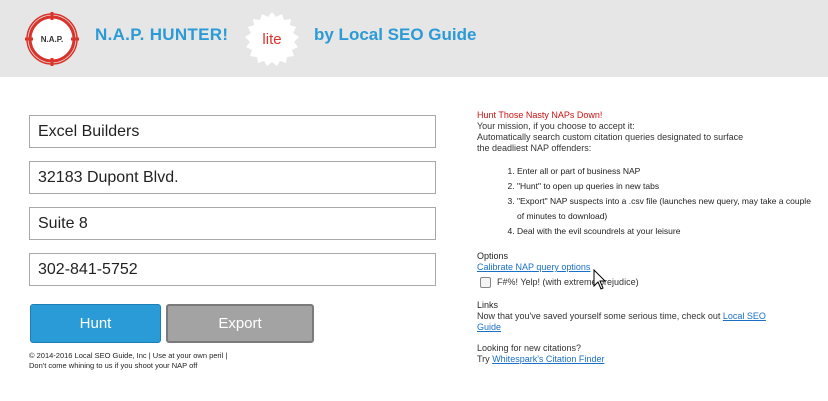 This screenshot has width=828, height=401. What do you see at coordinates (647, 282) in the screenshot?
I see `yelp-checkbox-row: F#%! Yelp! (with extreme prejudice)` at bounding box center [647, 282].